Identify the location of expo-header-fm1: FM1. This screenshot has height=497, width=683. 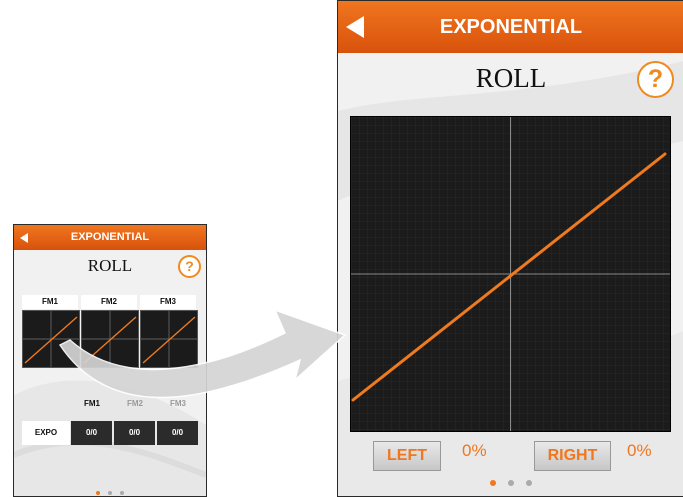
(92, 403).